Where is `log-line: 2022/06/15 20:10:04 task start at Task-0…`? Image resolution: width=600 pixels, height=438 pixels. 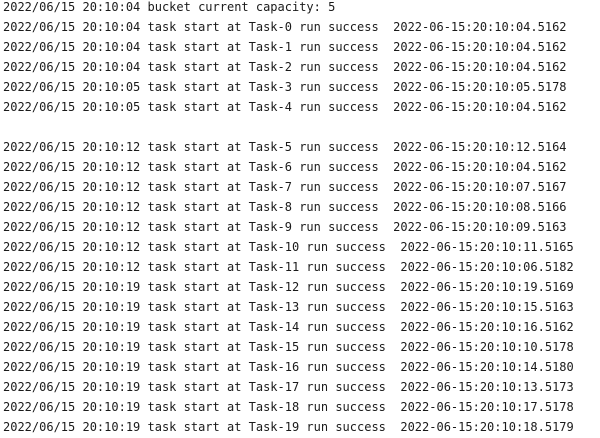 log-line: 2022/06/15 20:10:04 task start at Task-0… is located at coordinates (285, 27).